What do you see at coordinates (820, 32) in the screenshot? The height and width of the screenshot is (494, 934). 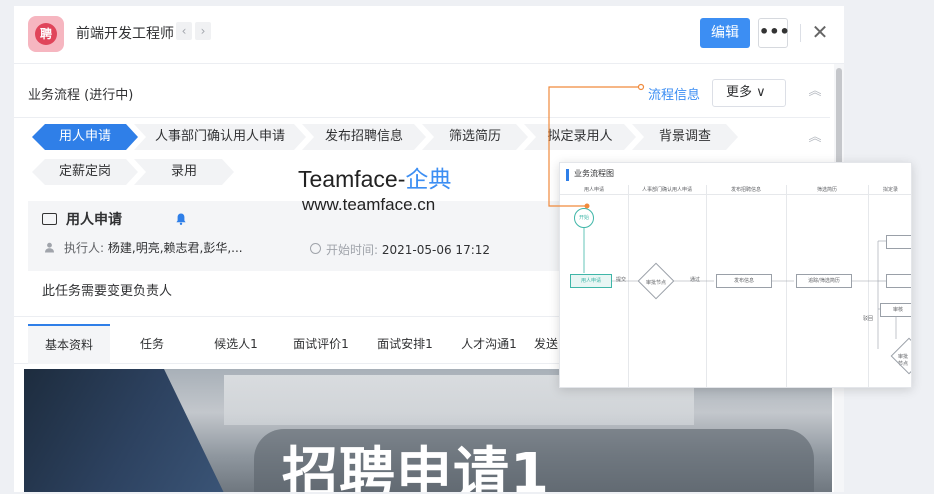 I see `close-icon: ✕` at bounding box center [820, 32].